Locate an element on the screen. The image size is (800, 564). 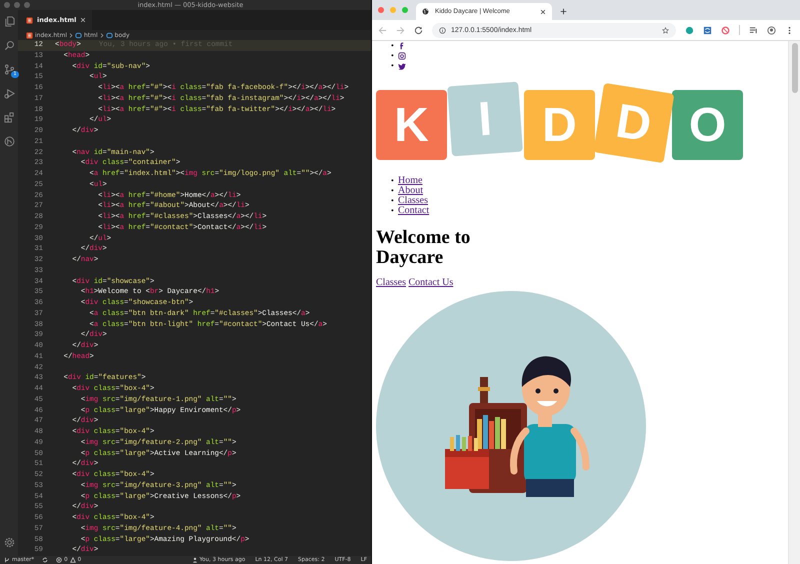
text-link: Contact Us is located at coordinates (431, 282).